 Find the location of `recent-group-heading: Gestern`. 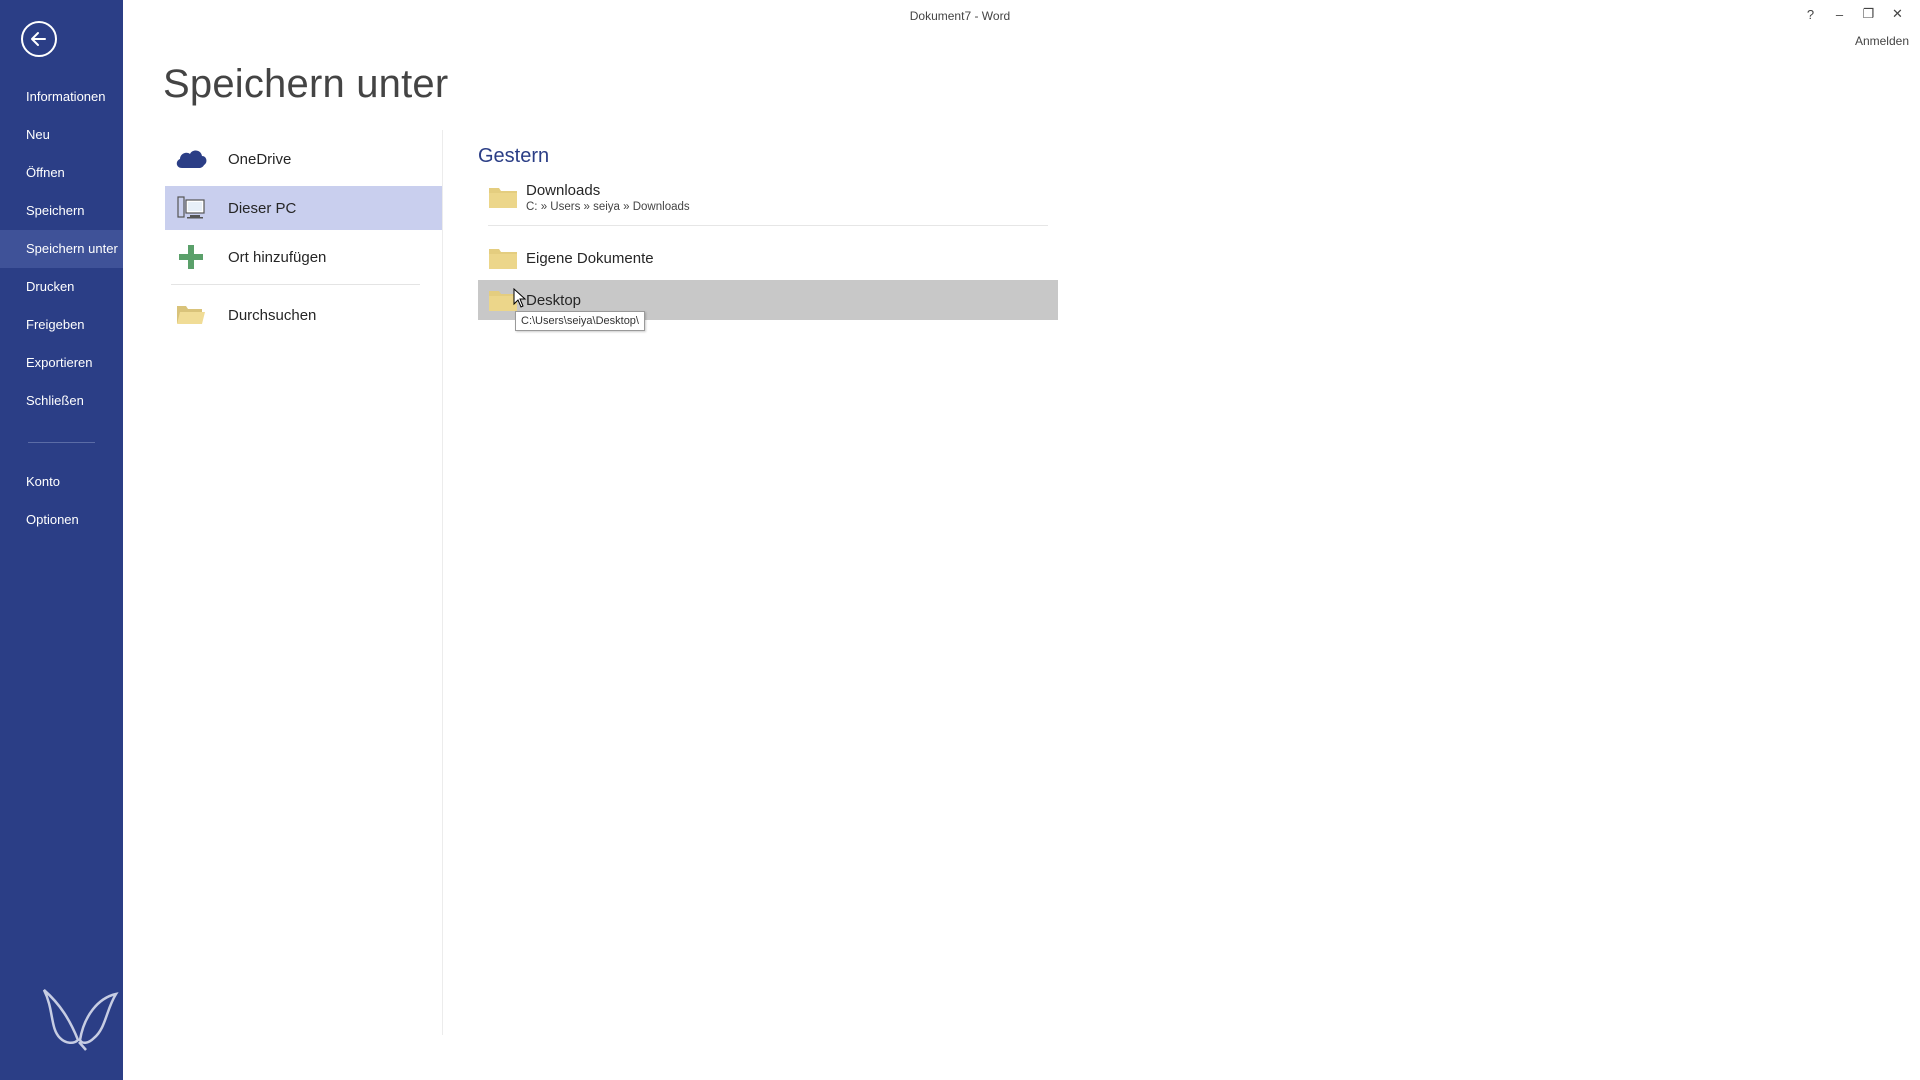

recent-group-heading: Gestern is located at coordinates (514, 156).